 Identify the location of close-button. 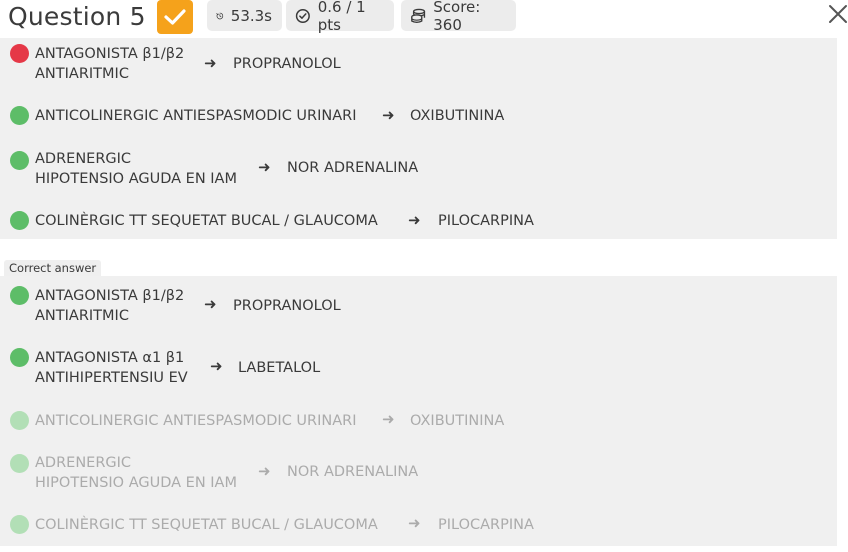
(838, 15).